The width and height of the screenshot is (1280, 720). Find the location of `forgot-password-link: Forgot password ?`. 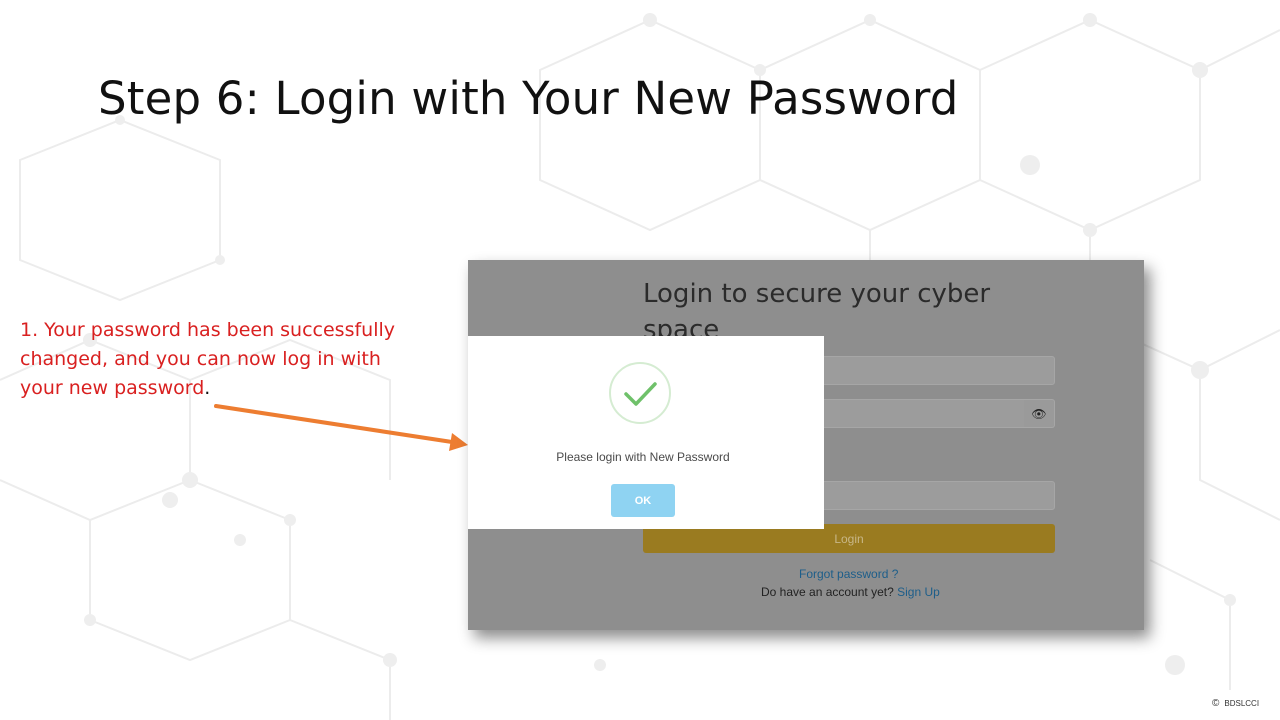

forgot-password-link: Forgot password ? is located at coordinates (848, 574).